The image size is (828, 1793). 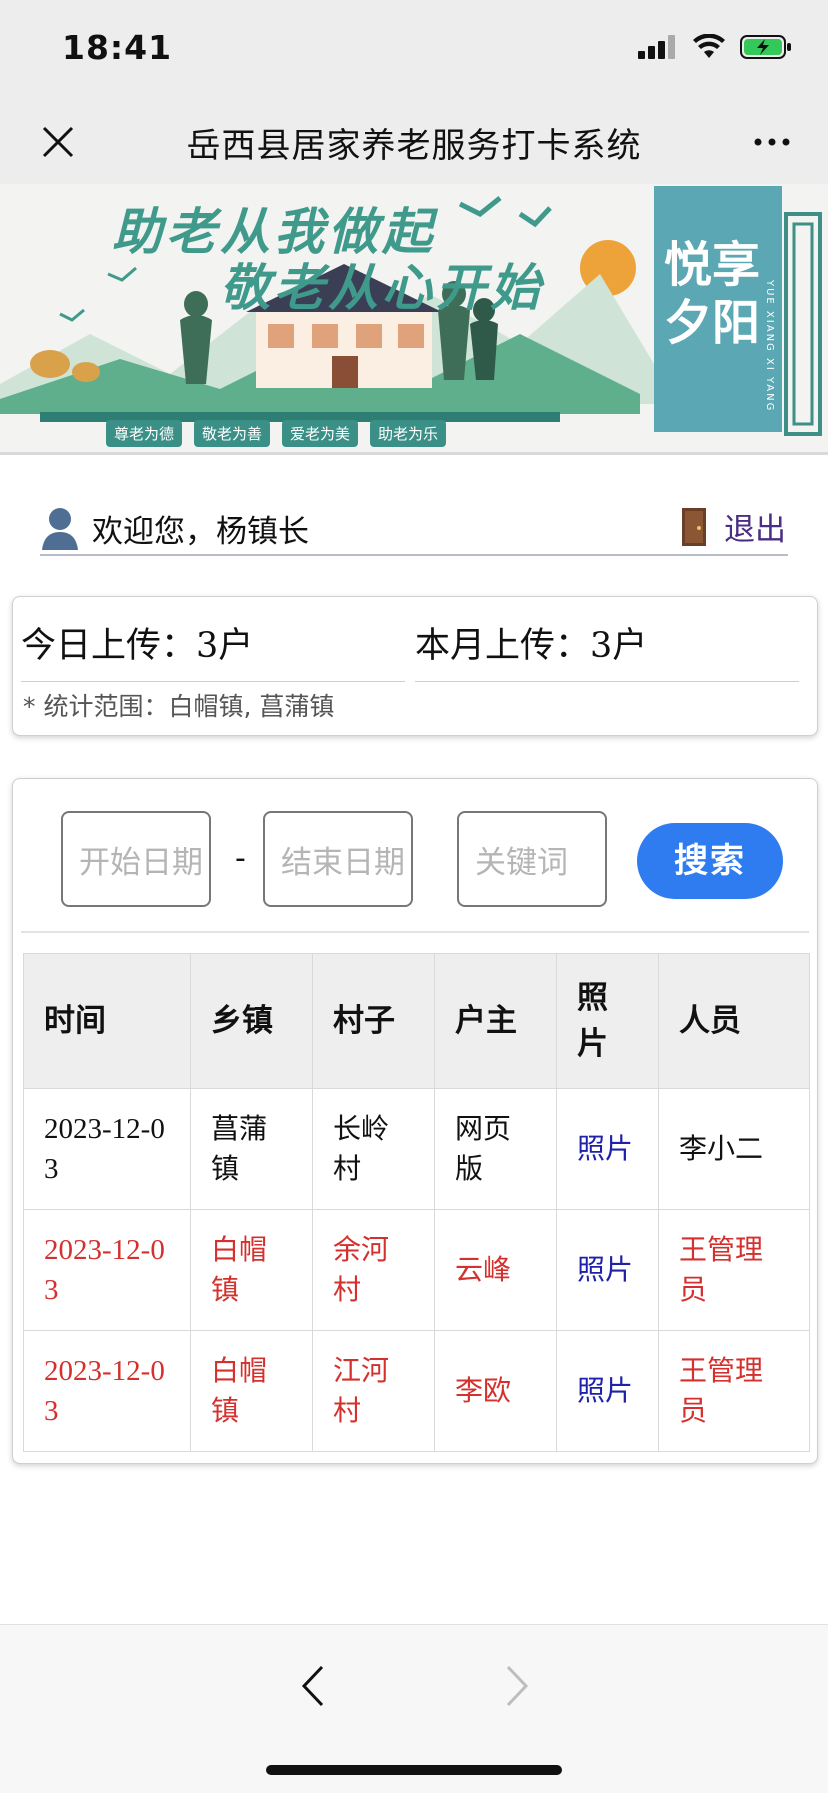 I want to click on table-row: 2023-12-03 白帽镇 江河村 李欧 照片 王管理员, so click(x=416, y=1391).